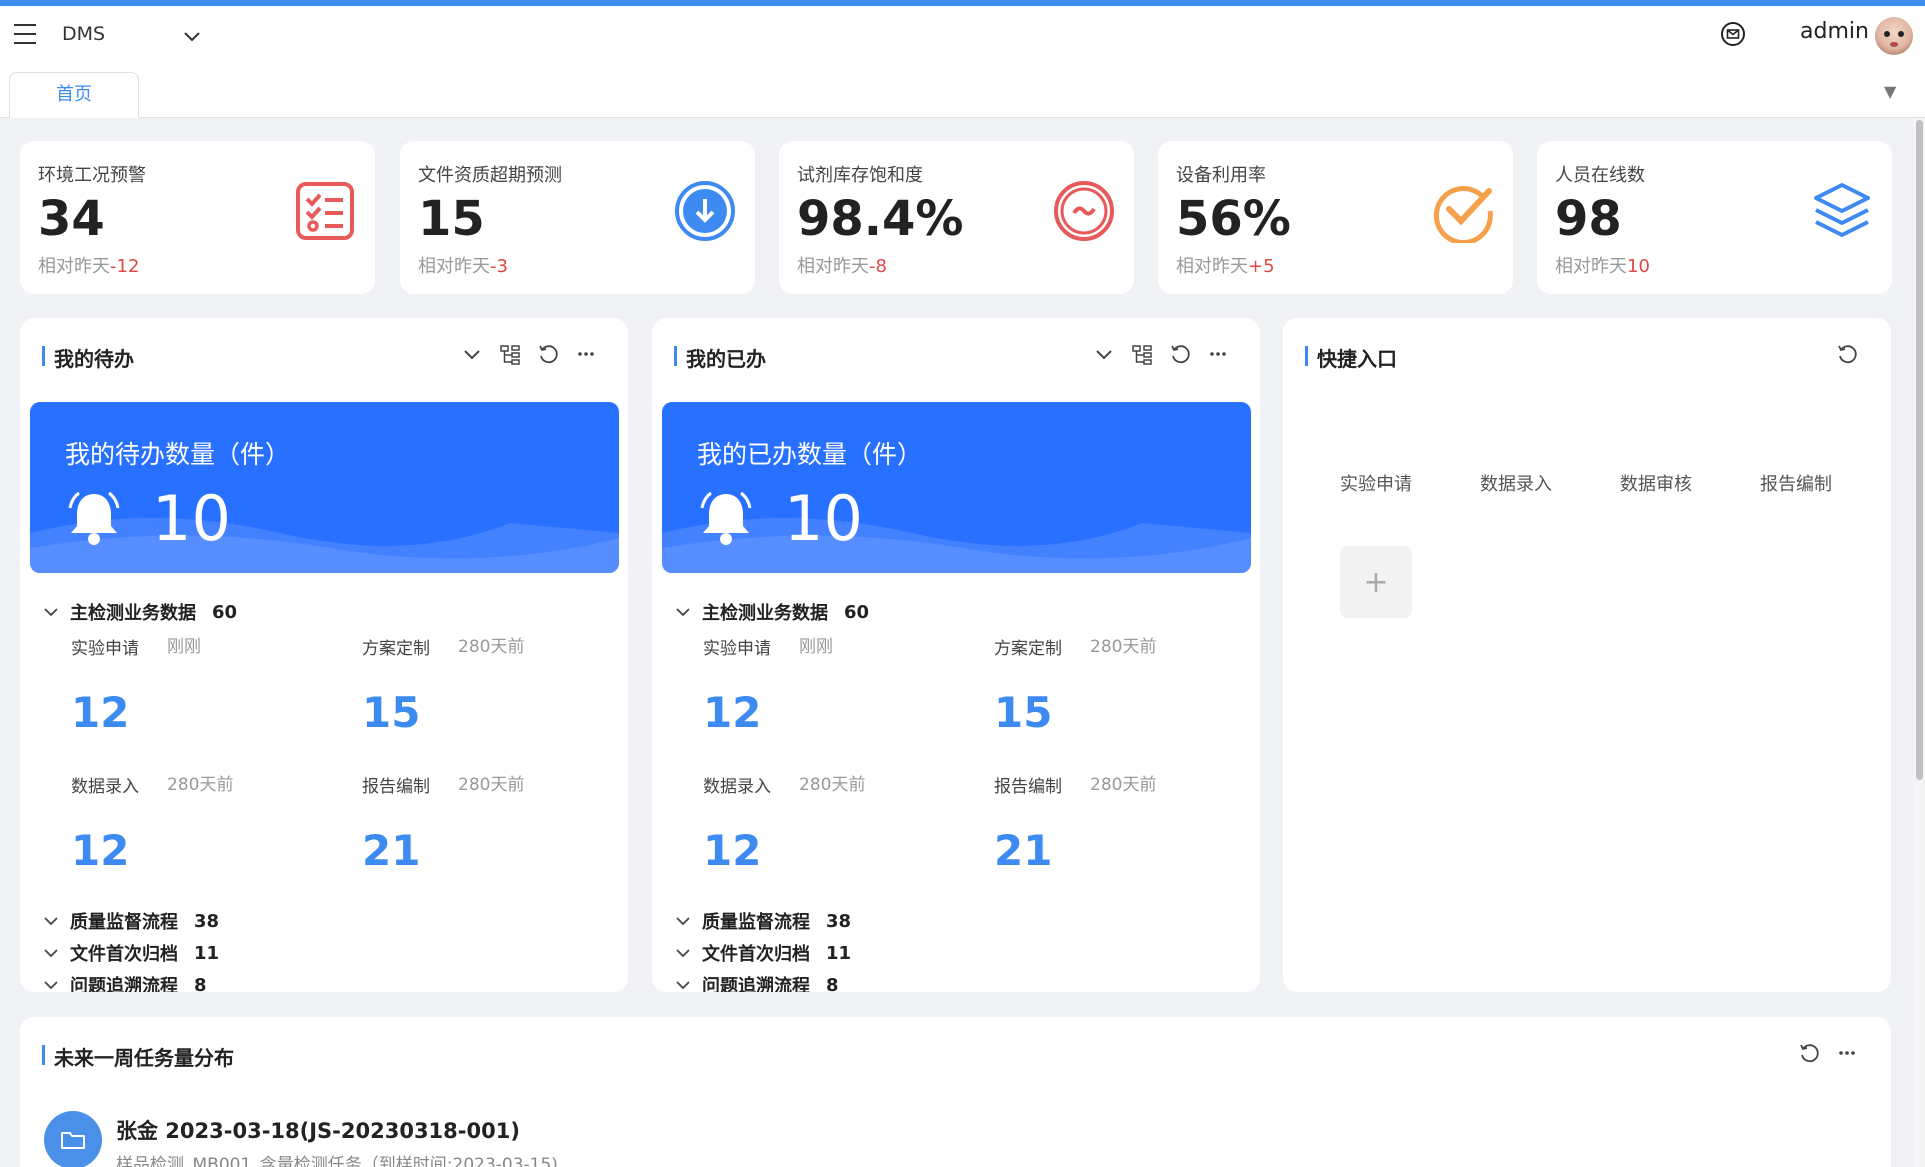 The image size is (1925, 1167). What do you see at coordinates (74, 95) in the screenshot?
I see `tab-home: 首页` at bounding box center [74, 95].